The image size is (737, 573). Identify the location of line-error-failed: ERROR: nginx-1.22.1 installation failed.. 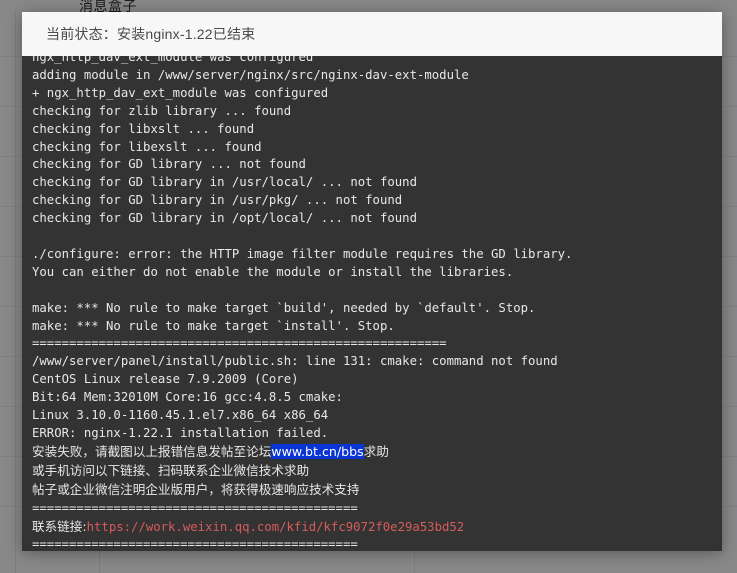
(180, 433).